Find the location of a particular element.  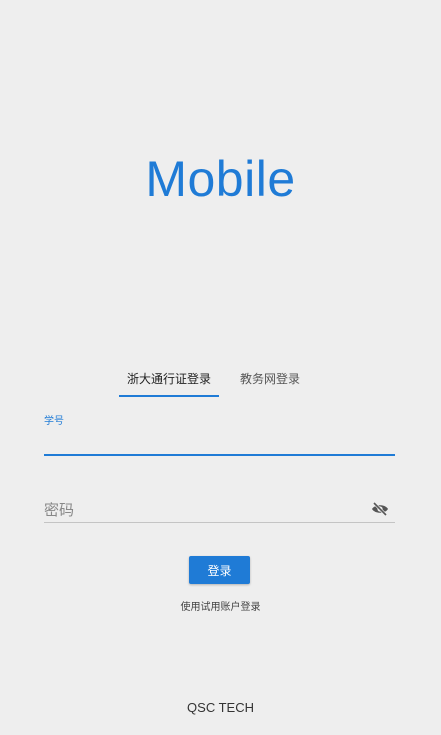

login-tabs: 浙大通行证登录 教务网登录 is located at coordinates (220, 384).